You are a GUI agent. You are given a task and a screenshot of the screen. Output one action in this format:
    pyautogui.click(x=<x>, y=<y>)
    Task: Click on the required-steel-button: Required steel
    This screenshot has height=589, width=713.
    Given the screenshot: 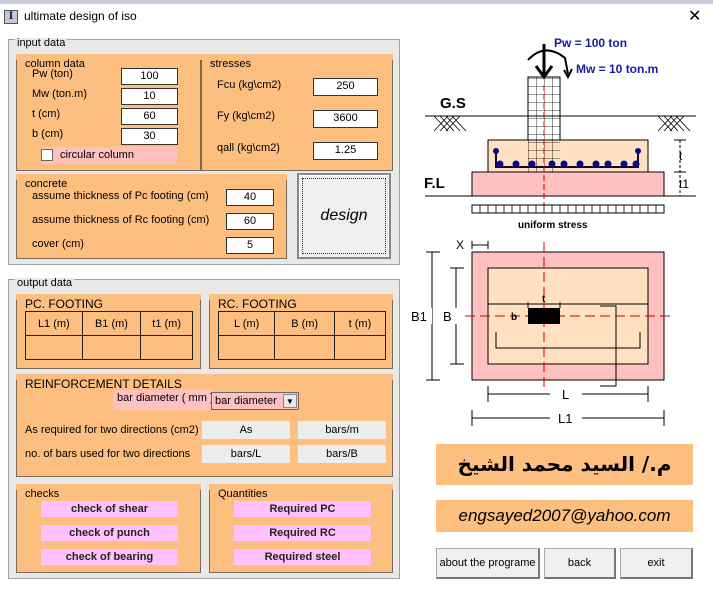 What is the action you would take?
    pyautogui.click(x=302, y=557)
    